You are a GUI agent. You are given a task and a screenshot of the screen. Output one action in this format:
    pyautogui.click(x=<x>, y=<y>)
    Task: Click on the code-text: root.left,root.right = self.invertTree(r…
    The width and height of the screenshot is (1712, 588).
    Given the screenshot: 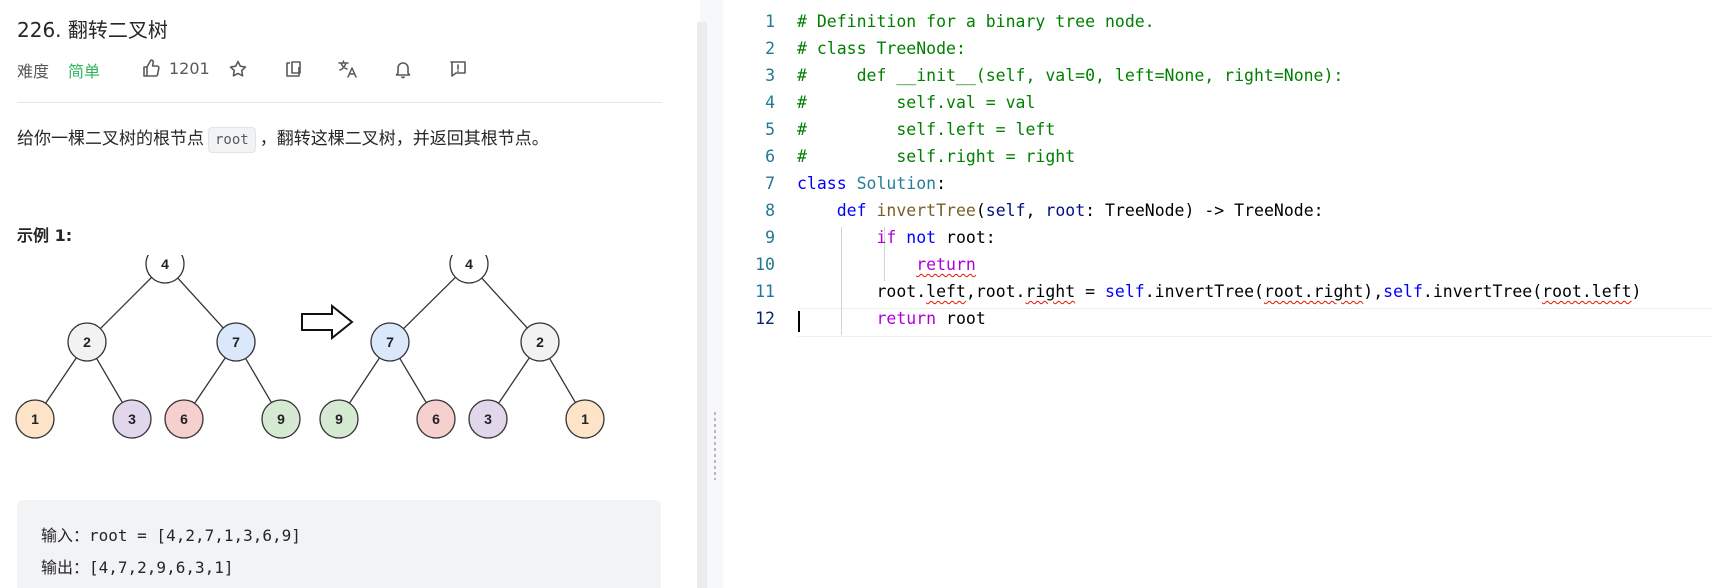 What is the action you would take?
    pyautogui.click(x=1219, y=291)
    